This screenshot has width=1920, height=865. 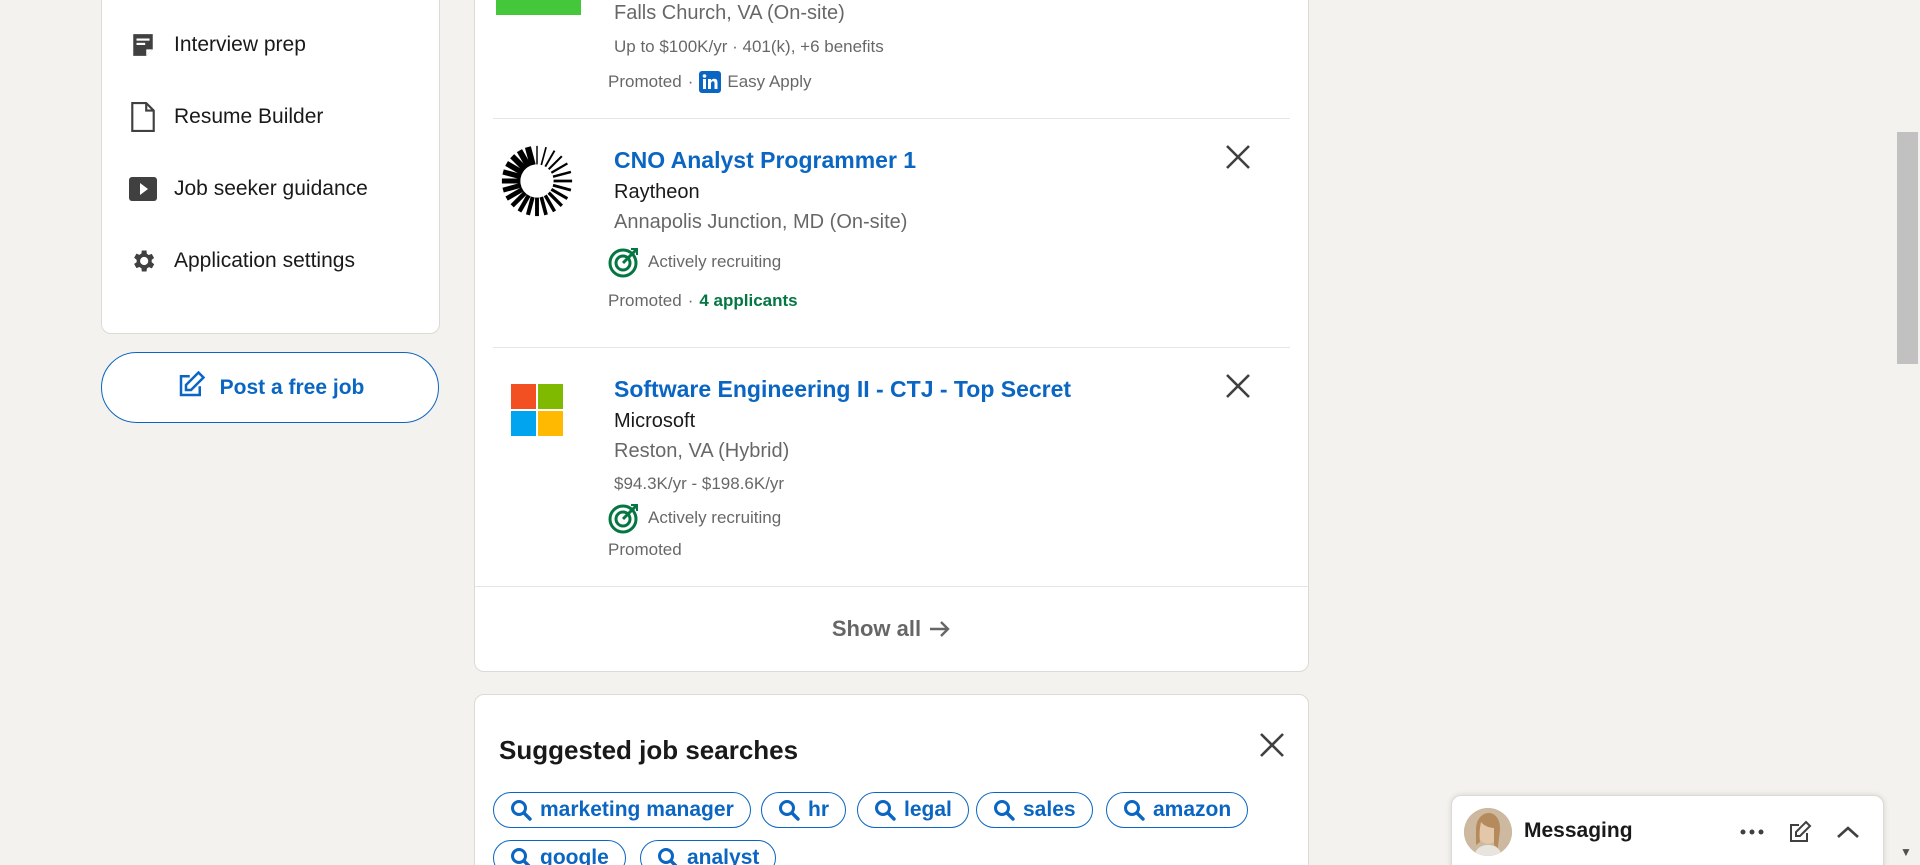 I want to click on messaging-label: Messaging, so click(x=1578, y=830).